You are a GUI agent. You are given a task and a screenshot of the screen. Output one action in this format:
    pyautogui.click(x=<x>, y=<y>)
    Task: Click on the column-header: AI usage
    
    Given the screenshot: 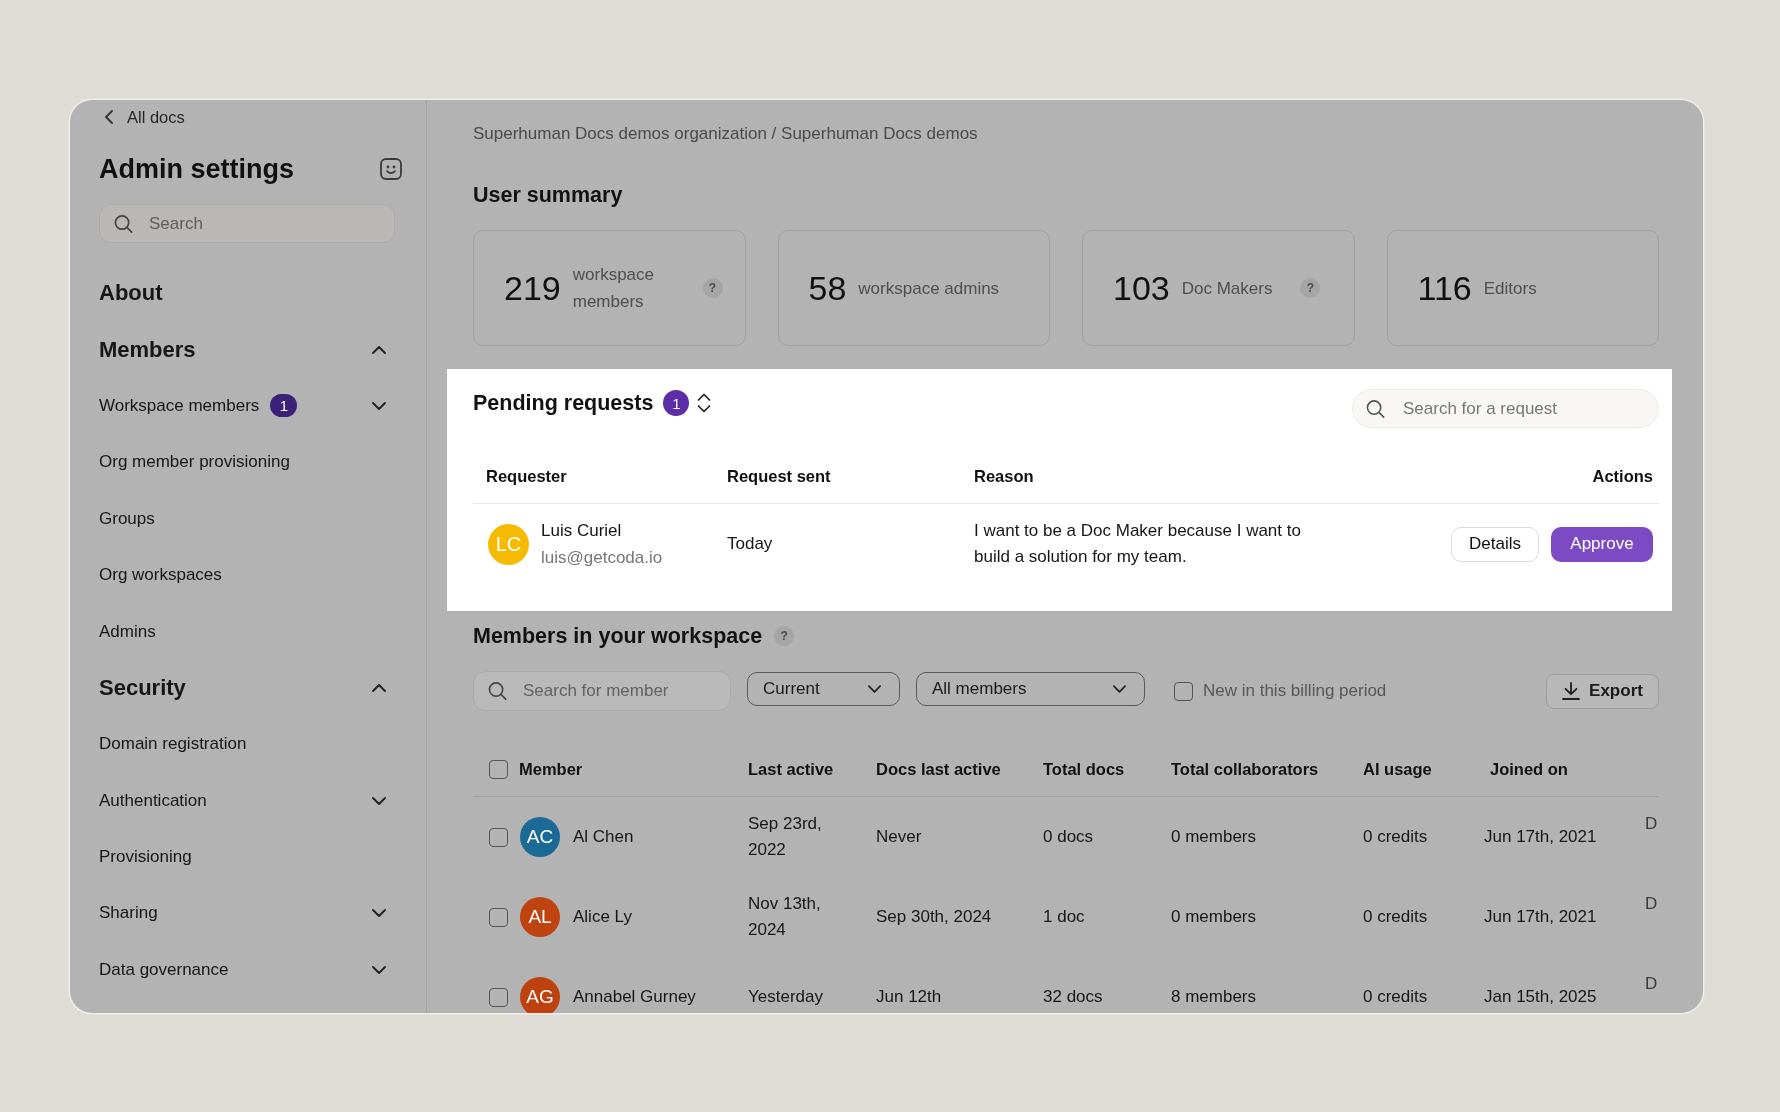 What is the action you would take?
    pyautogui.click(x=1397, y=768)
    